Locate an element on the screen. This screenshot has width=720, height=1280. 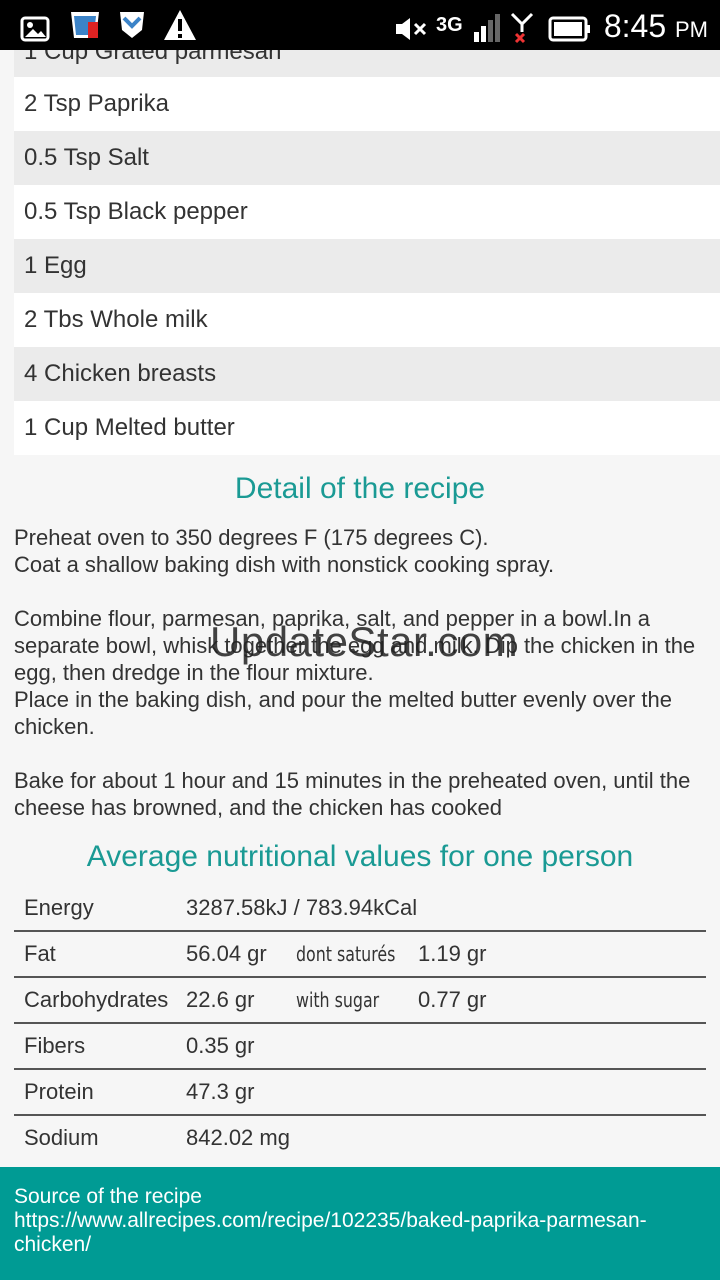
nutrient-label: Protein is located at coordinates (59, 1091).